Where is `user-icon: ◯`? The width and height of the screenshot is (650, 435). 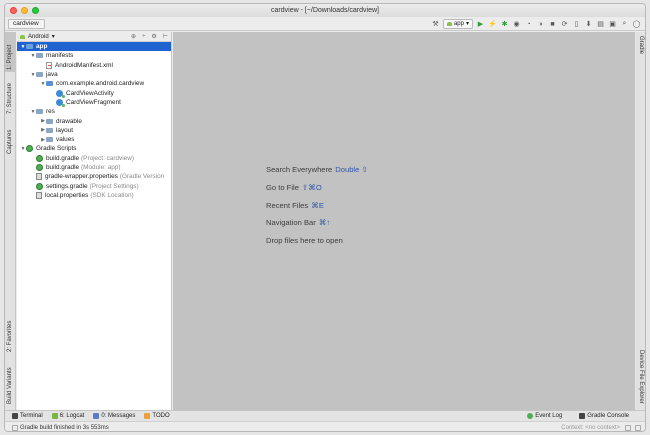
user-icon: ◯ is located at coordinates (636, 24).